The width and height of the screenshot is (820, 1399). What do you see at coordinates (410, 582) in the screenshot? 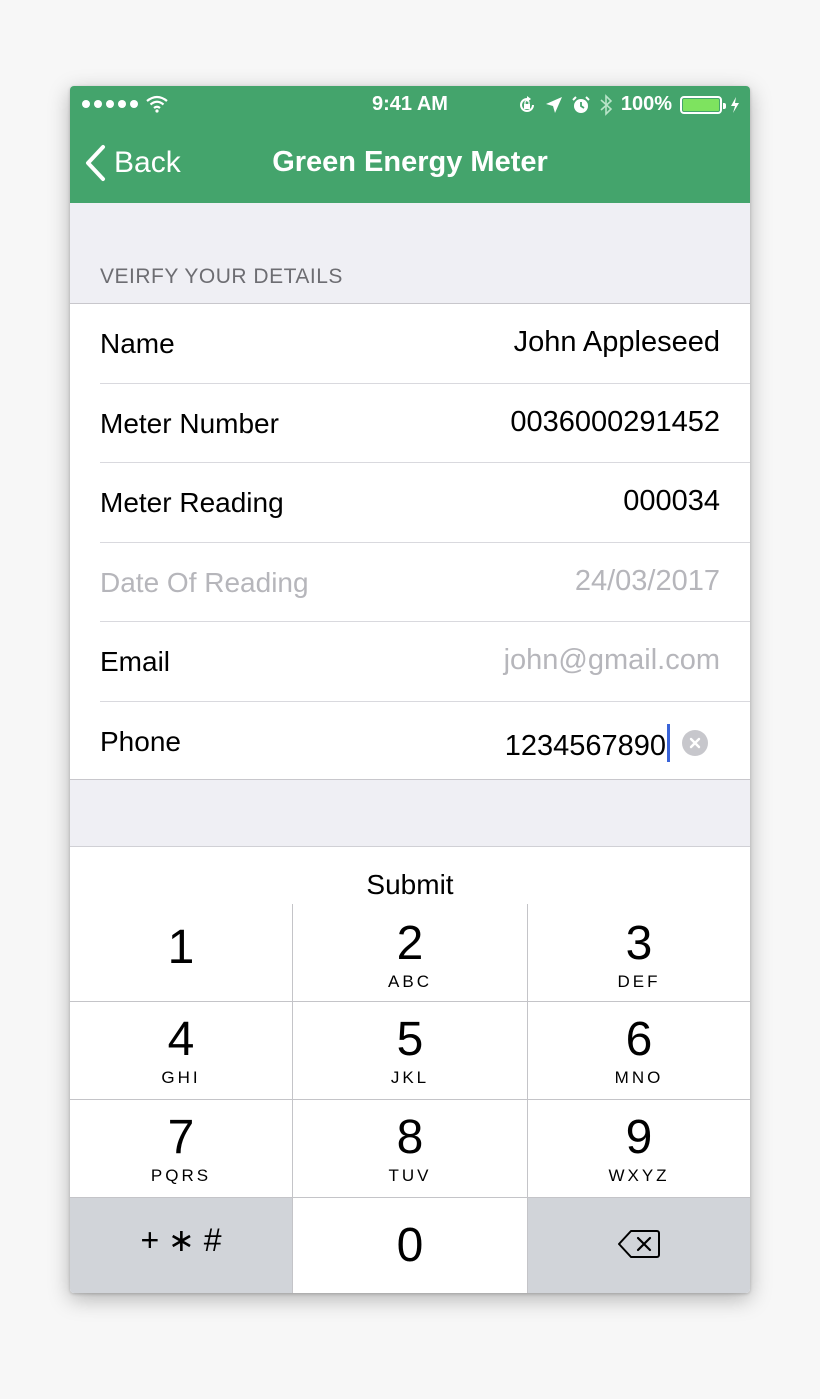
I see `date-of-reading-row: Date Of Reading 24/03/2017` at bounding box center [410, 582].